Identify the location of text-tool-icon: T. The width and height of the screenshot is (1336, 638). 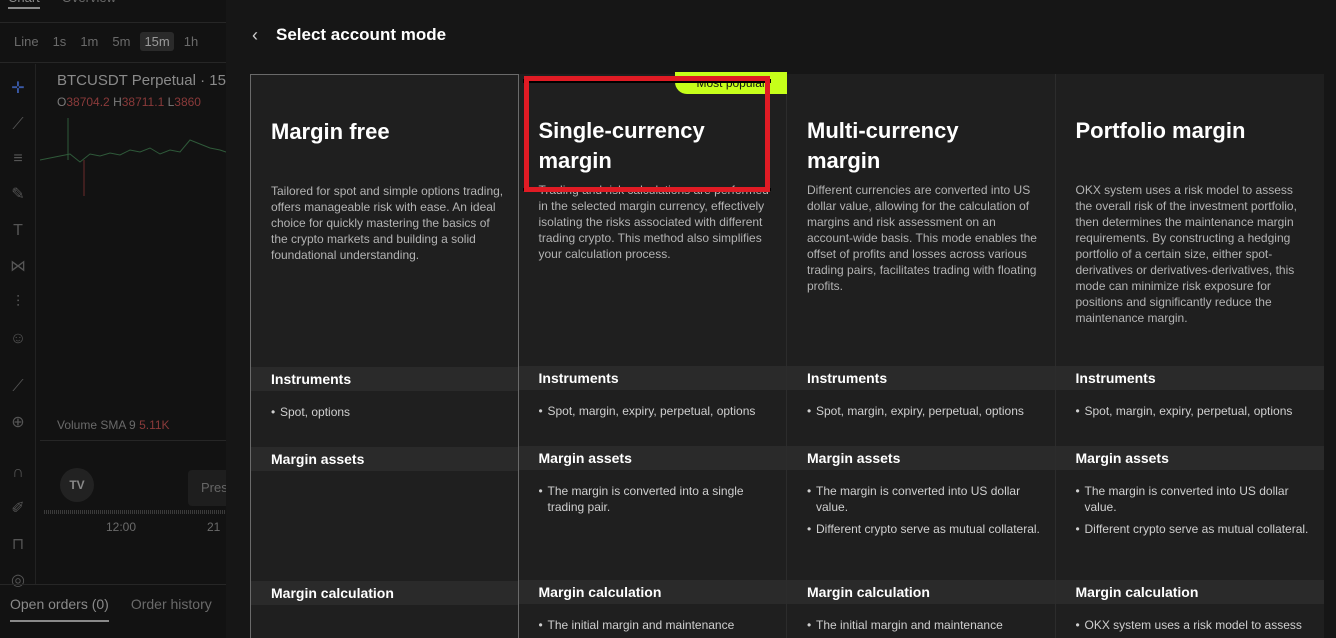
(18, 231).